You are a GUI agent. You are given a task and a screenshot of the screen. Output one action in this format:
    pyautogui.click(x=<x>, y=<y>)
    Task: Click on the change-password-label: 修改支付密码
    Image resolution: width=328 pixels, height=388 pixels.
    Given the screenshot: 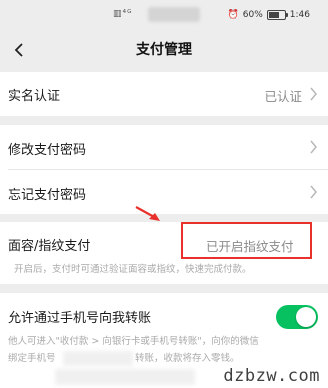 What is the action you would take?
    pyautogui.click(x=47, y=150)
    